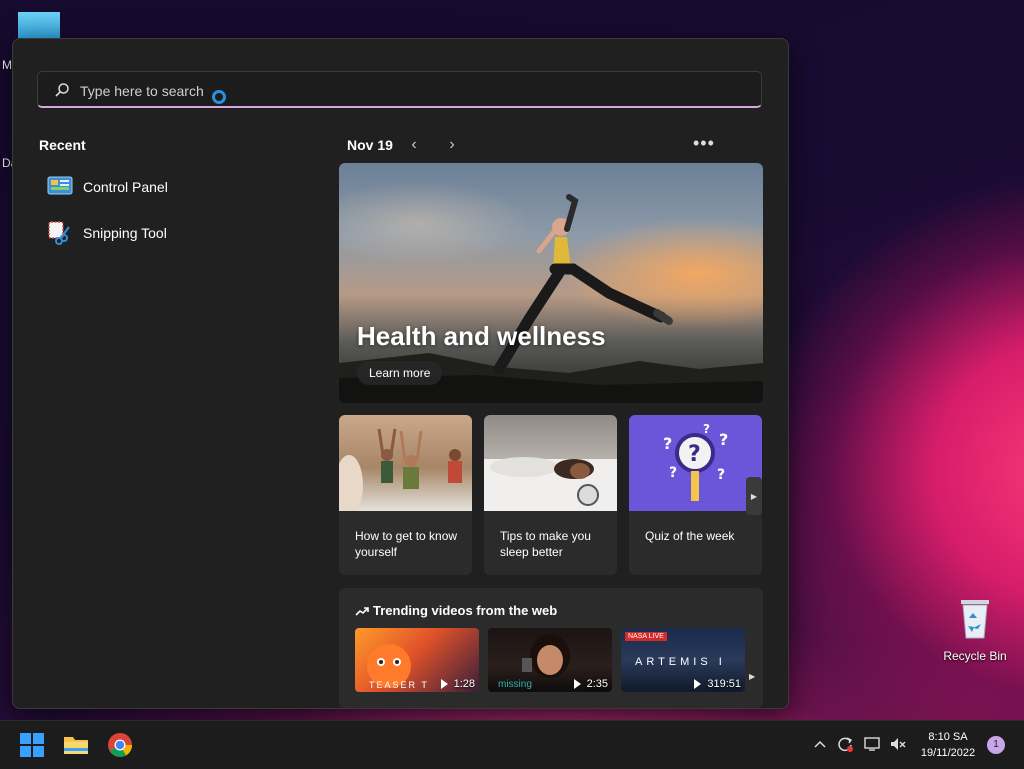 The width and height of the screenshot is (1024, 769). What do you see at coordinates (545, 544) in the screenshot?
I see `card-caption: Tips to make you sleep better` at bounding box center [545, 544].